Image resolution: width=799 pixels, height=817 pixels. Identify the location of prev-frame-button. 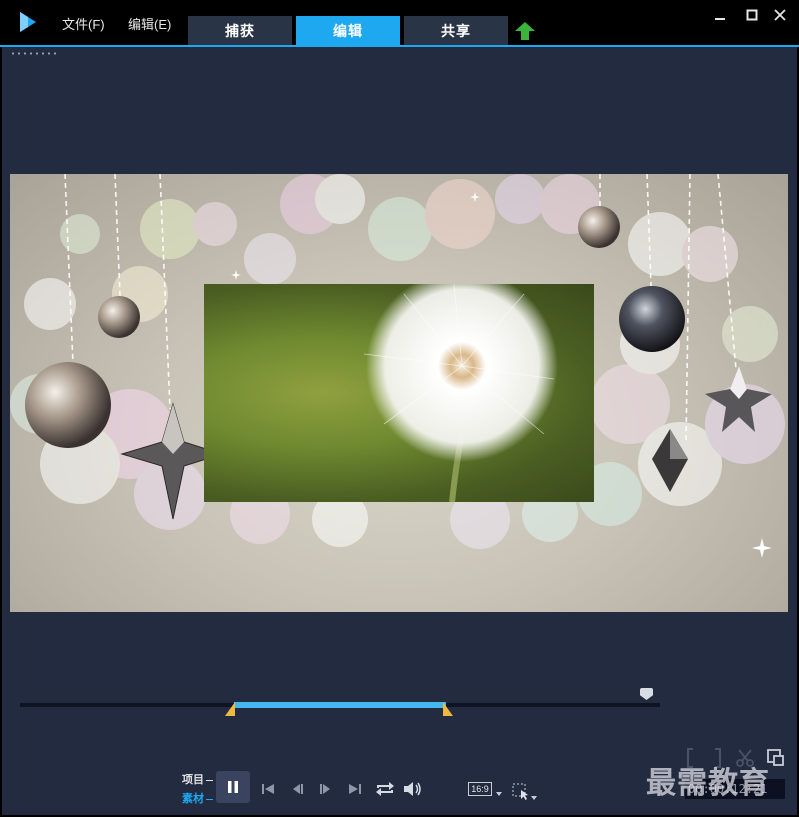
(298, 789).